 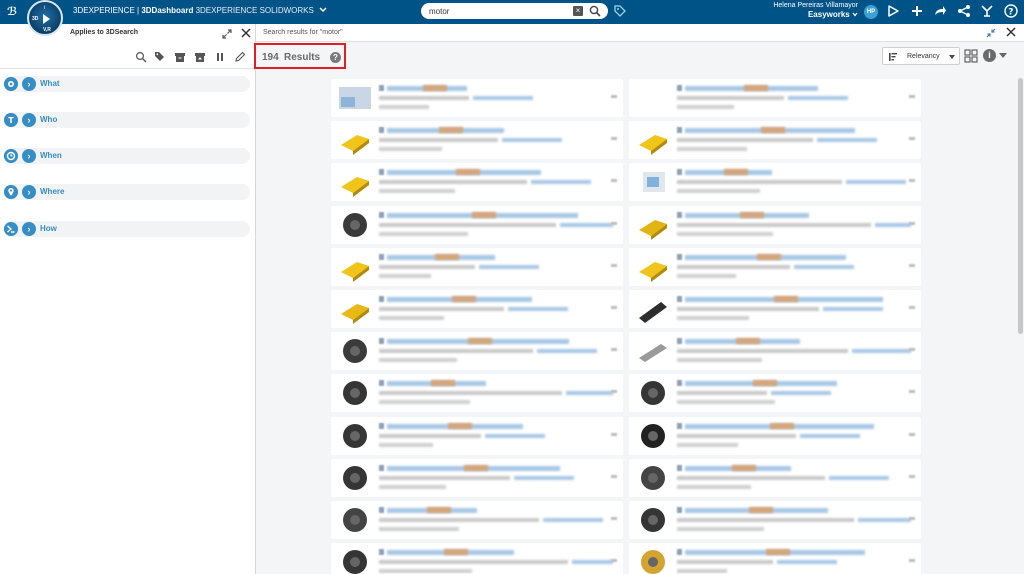 I want to click on sort-select: Relevancy, so click(x=921, y=56).